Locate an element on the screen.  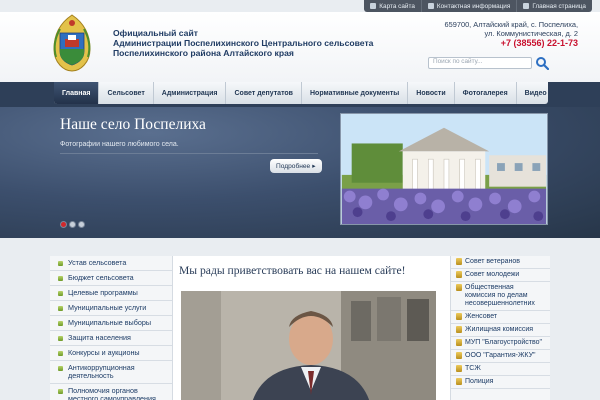
left-menu-item: Муниципальные выборы is located at coordinates (111, 323).